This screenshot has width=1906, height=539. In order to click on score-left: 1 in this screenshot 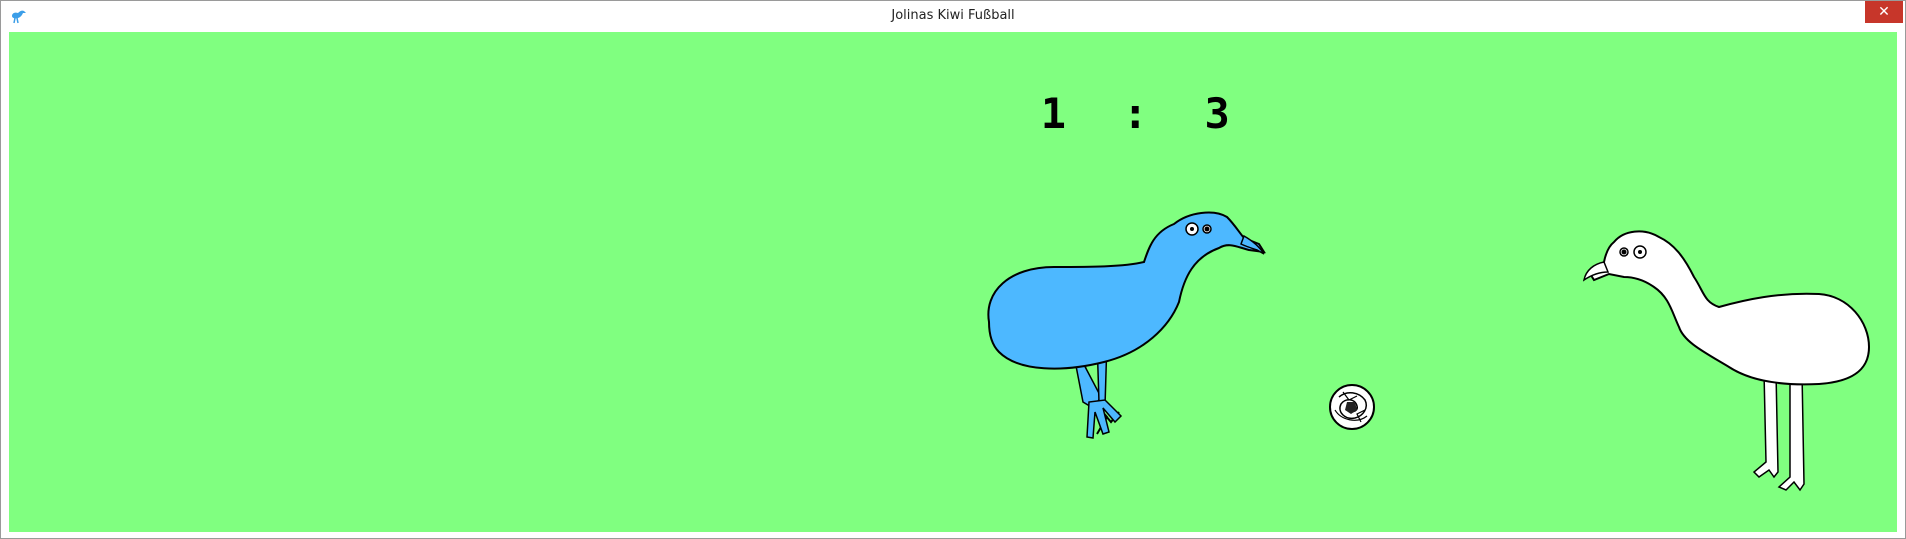, I will do `click(1054, 113)`.